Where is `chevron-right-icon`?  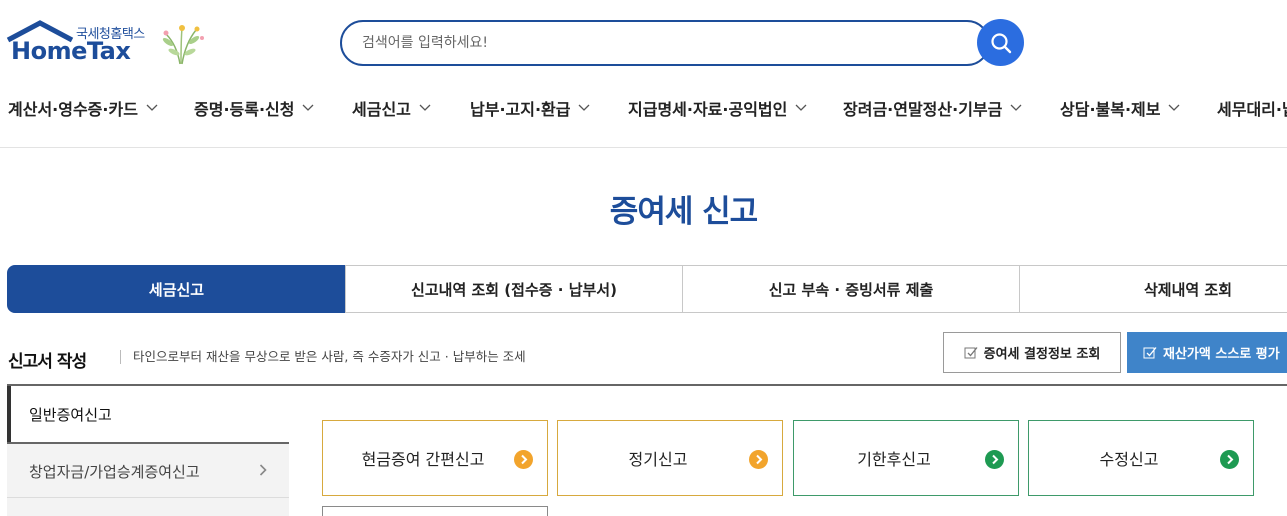
chevron-right-icon is located at coordinates (263, 470).